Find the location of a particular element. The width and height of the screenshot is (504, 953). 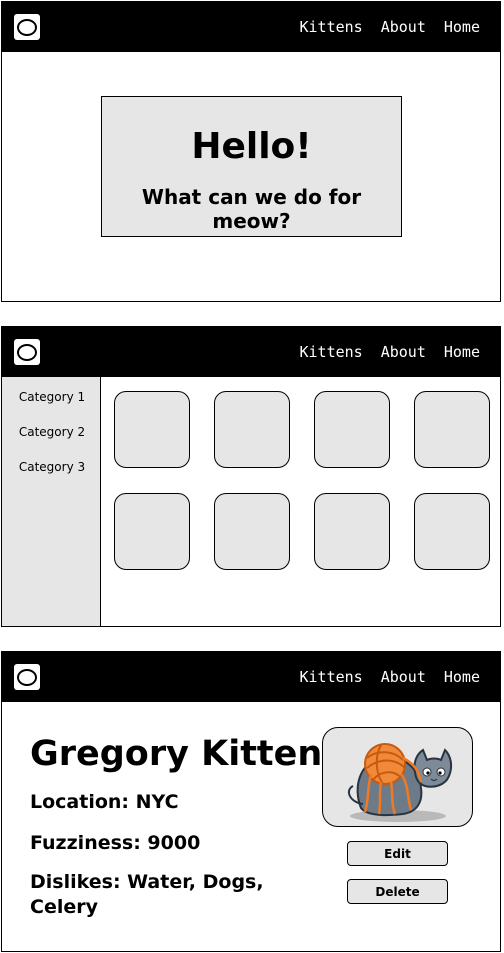

kitten-fuzziness: Fuzziness: 9000 is located at coordinates (115, 843).